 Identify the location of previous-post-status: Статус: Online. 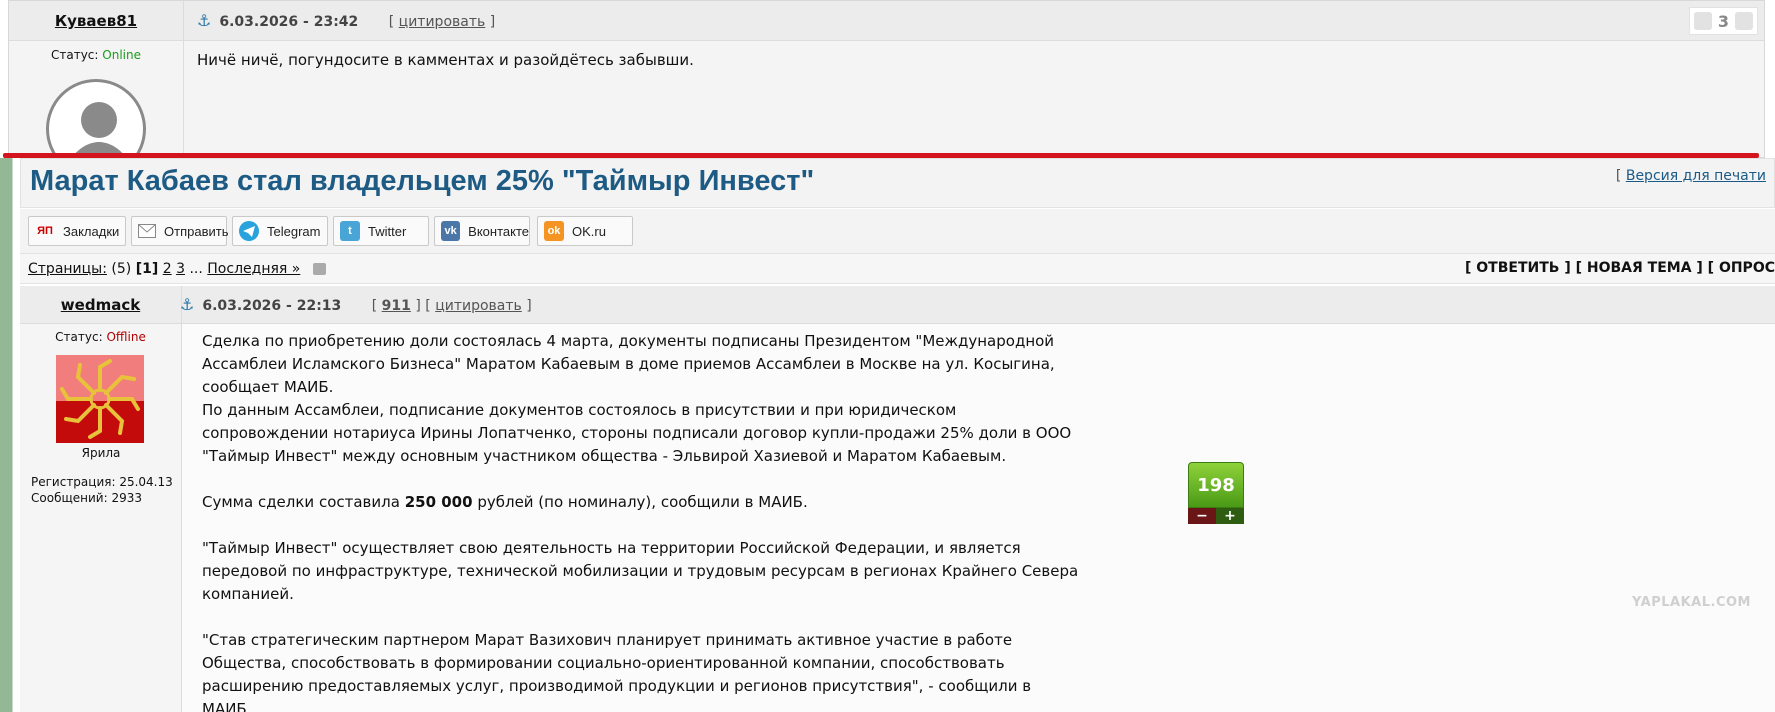
(95, 55).